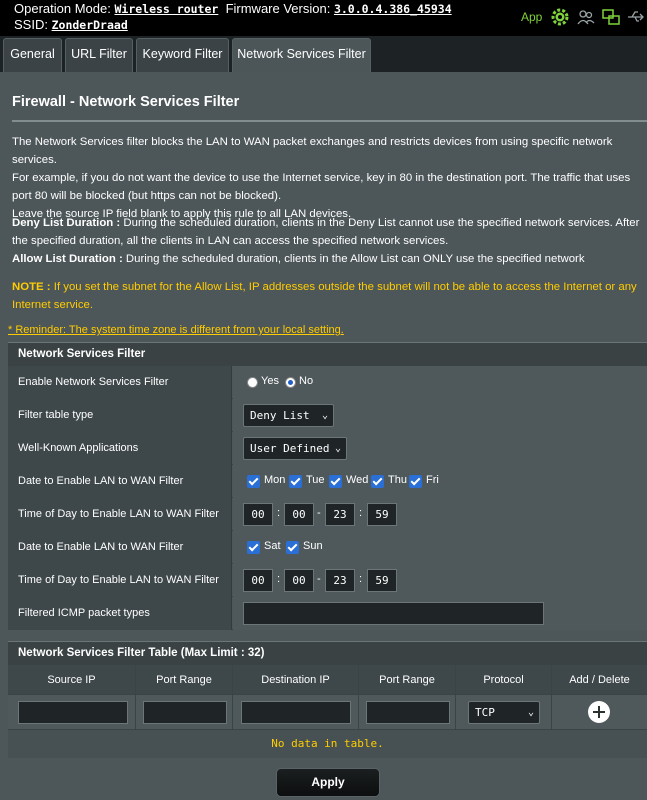 The width and height of the screenshot is (647, 800). I want to click on fri-checkbox, so click(415, 481).